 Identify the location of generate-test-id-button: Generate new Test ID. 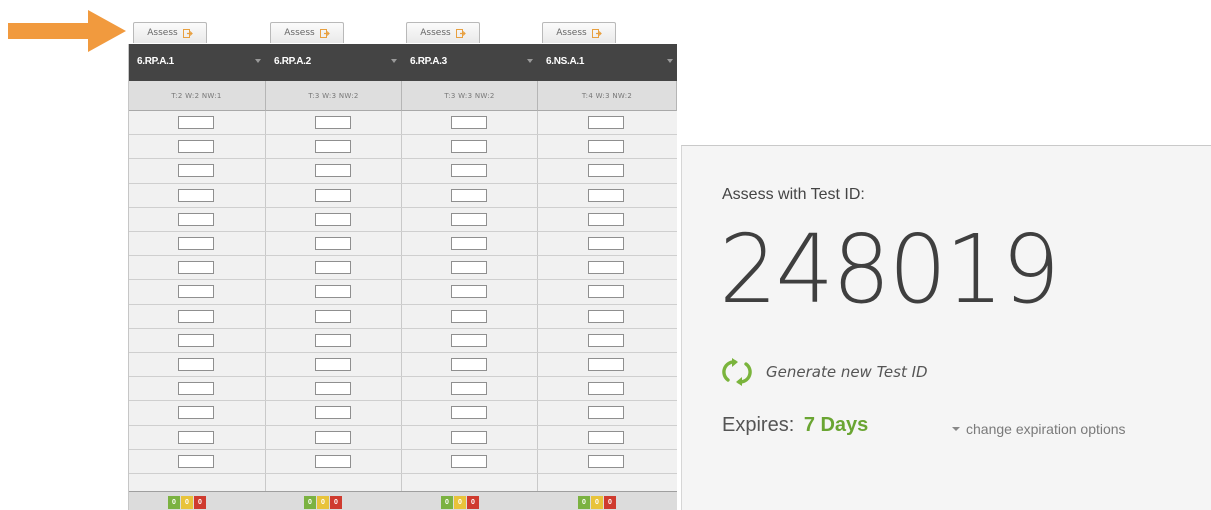
(825, 372).